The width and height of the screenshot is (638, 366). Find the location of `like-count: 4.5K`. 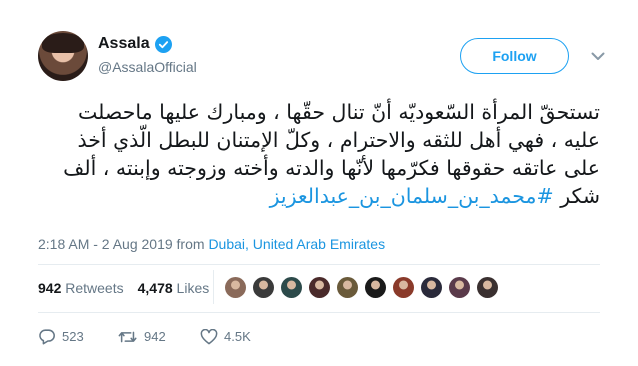

like-count: 4.5K is located at coordinates (237, 336).